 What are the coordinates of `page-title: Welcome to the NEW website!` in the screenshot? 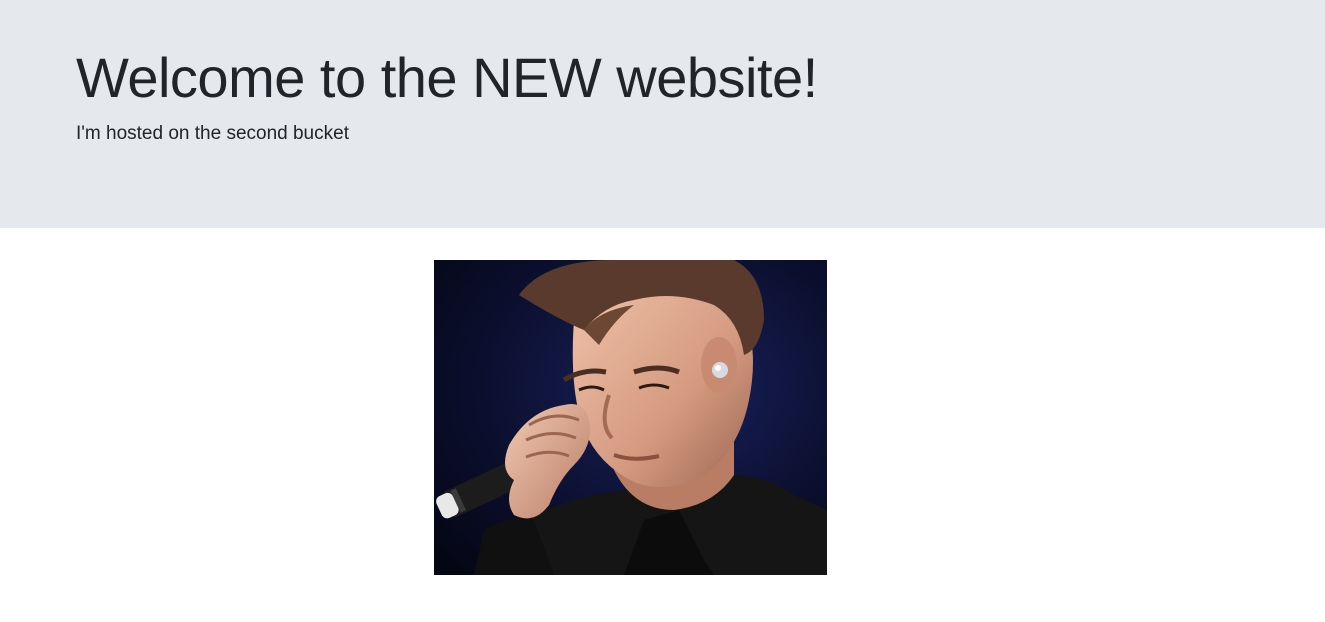 It's located at (447, 77).